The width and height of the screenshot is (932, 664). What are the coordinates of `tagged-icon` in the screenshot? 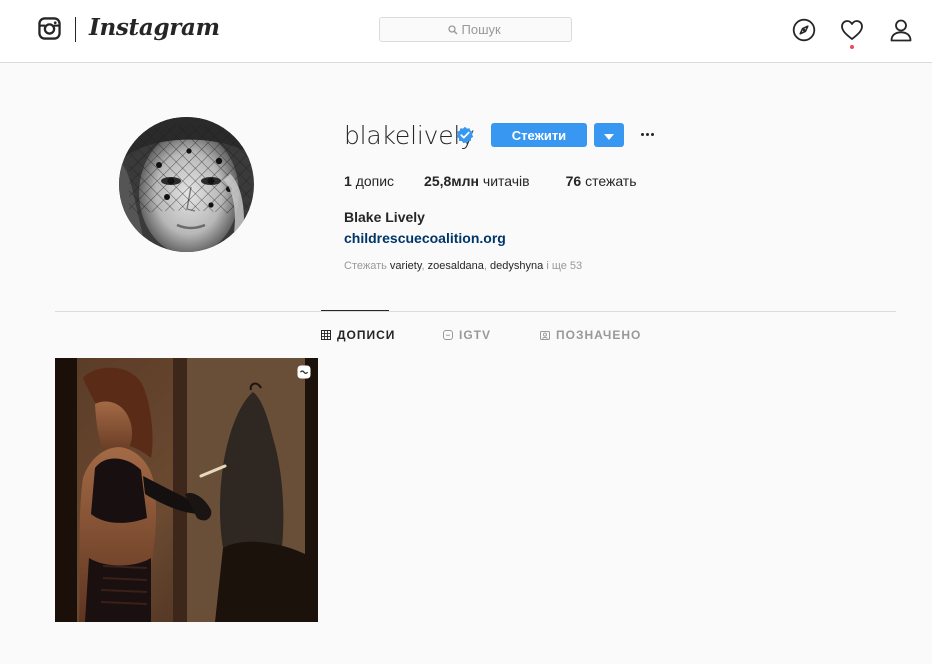 It's located at (545, 335).